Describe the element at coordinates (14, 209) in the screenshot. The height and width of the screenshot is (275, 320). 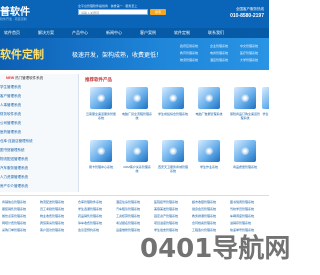
I see `footer-link: 服装销售管理系统` at that location.